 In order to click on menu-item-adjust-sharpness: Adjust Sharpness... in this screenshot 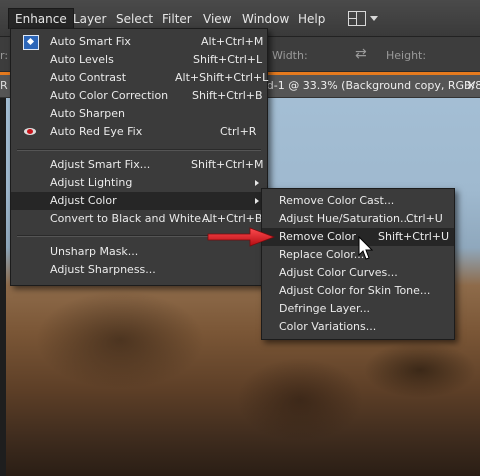, I will do `click(139, 270)`.